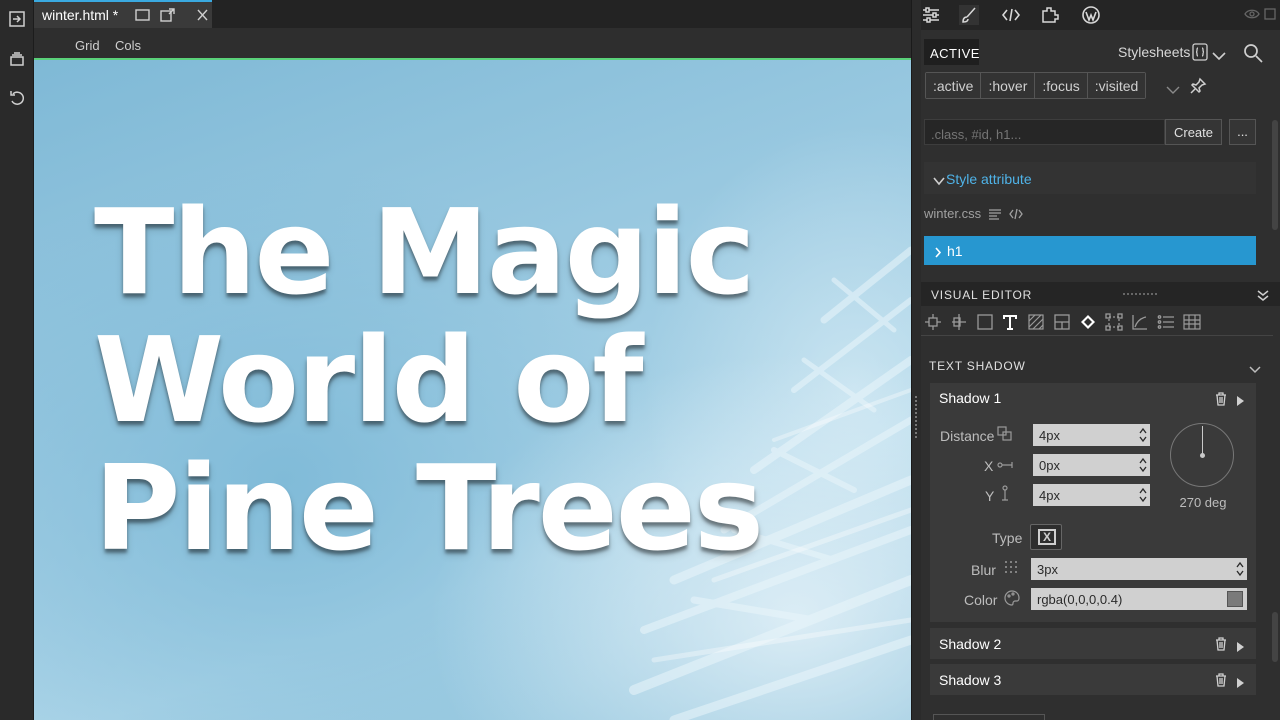 Image resolution: width=1280 pixels, height=720 pixels. Describe the element at coordinates (933, 322) in the screenshot. I see `position-icon` at that location.